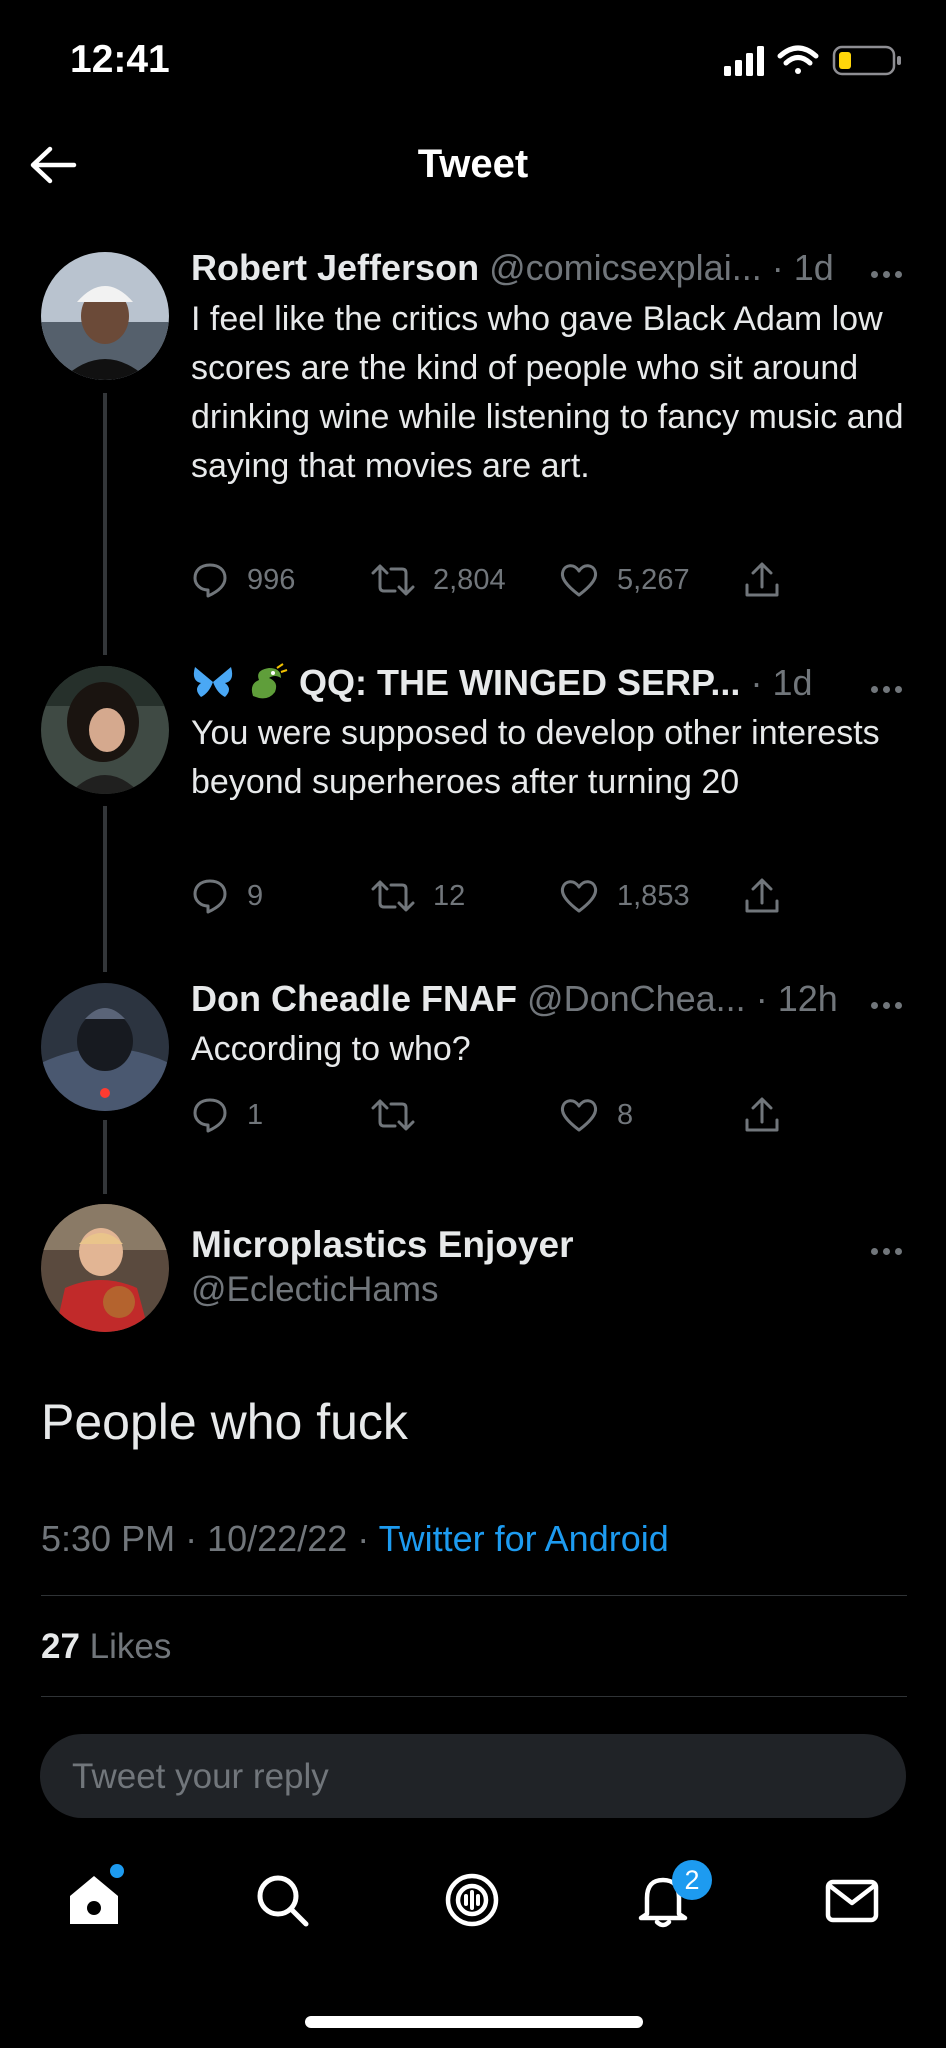  I want to click on retweet-button, so click(402, 1115).